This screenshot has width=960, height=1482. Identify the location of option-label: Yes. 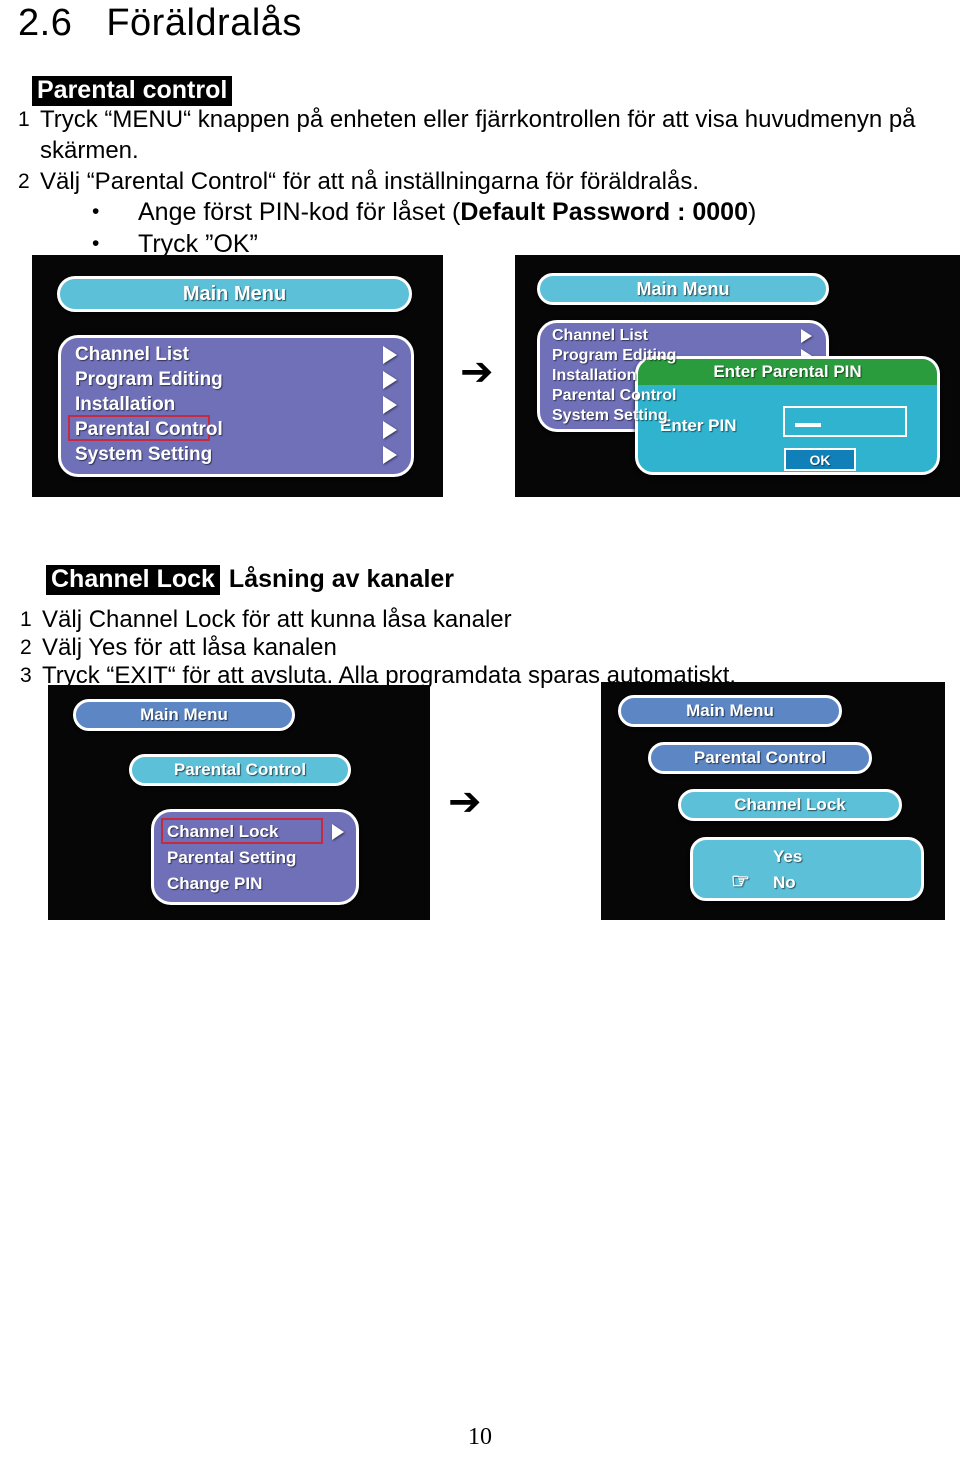
(788, 856).